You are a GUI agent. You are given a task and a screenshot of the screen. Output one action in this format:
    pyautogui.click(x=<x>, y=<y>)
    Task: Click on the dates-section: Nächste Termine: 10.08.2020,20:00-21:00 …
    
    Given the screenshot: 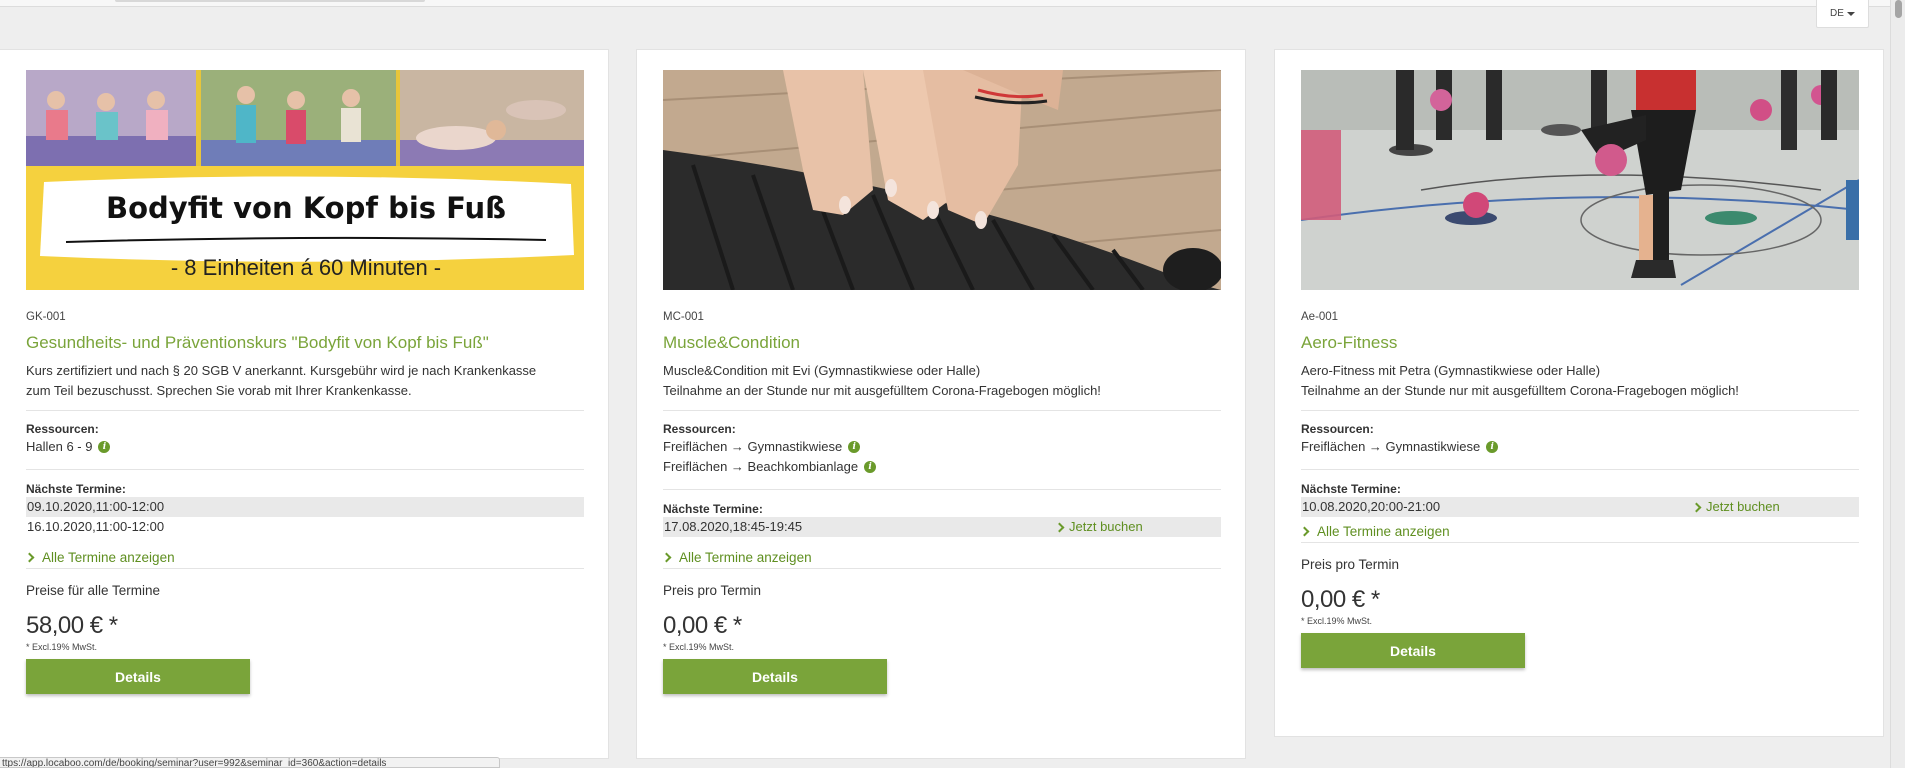 What is the action you would take?
    pyautogui.click(x=1580, y=499)
    